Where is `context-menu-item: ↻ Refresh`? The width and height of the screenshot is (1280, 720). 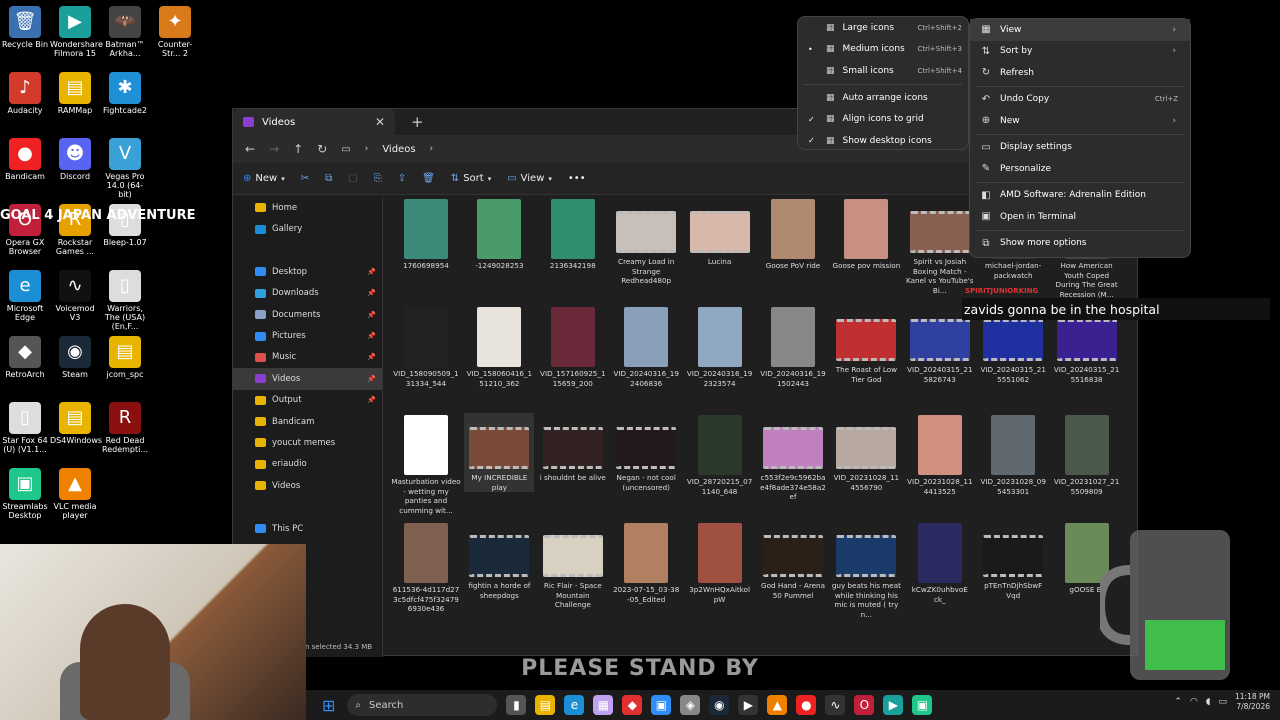
context-menu-item: ↻ Refresh is located at coordinates (1080, 73).